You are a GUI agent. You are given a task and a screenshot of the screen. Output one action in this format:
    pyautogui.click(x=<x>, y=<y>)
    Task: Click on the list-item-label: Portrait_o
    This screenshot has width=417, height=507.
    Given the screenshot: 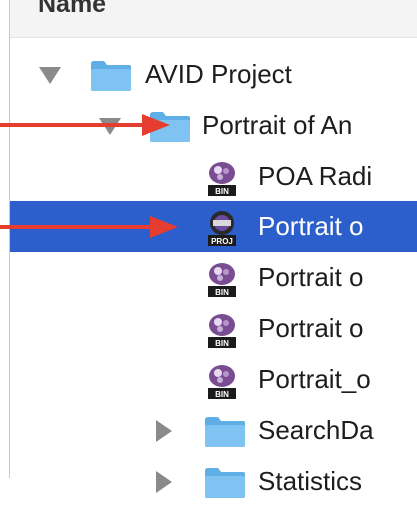 What is the action you would take?
    pyautogui.click(x=314, y=379)
    